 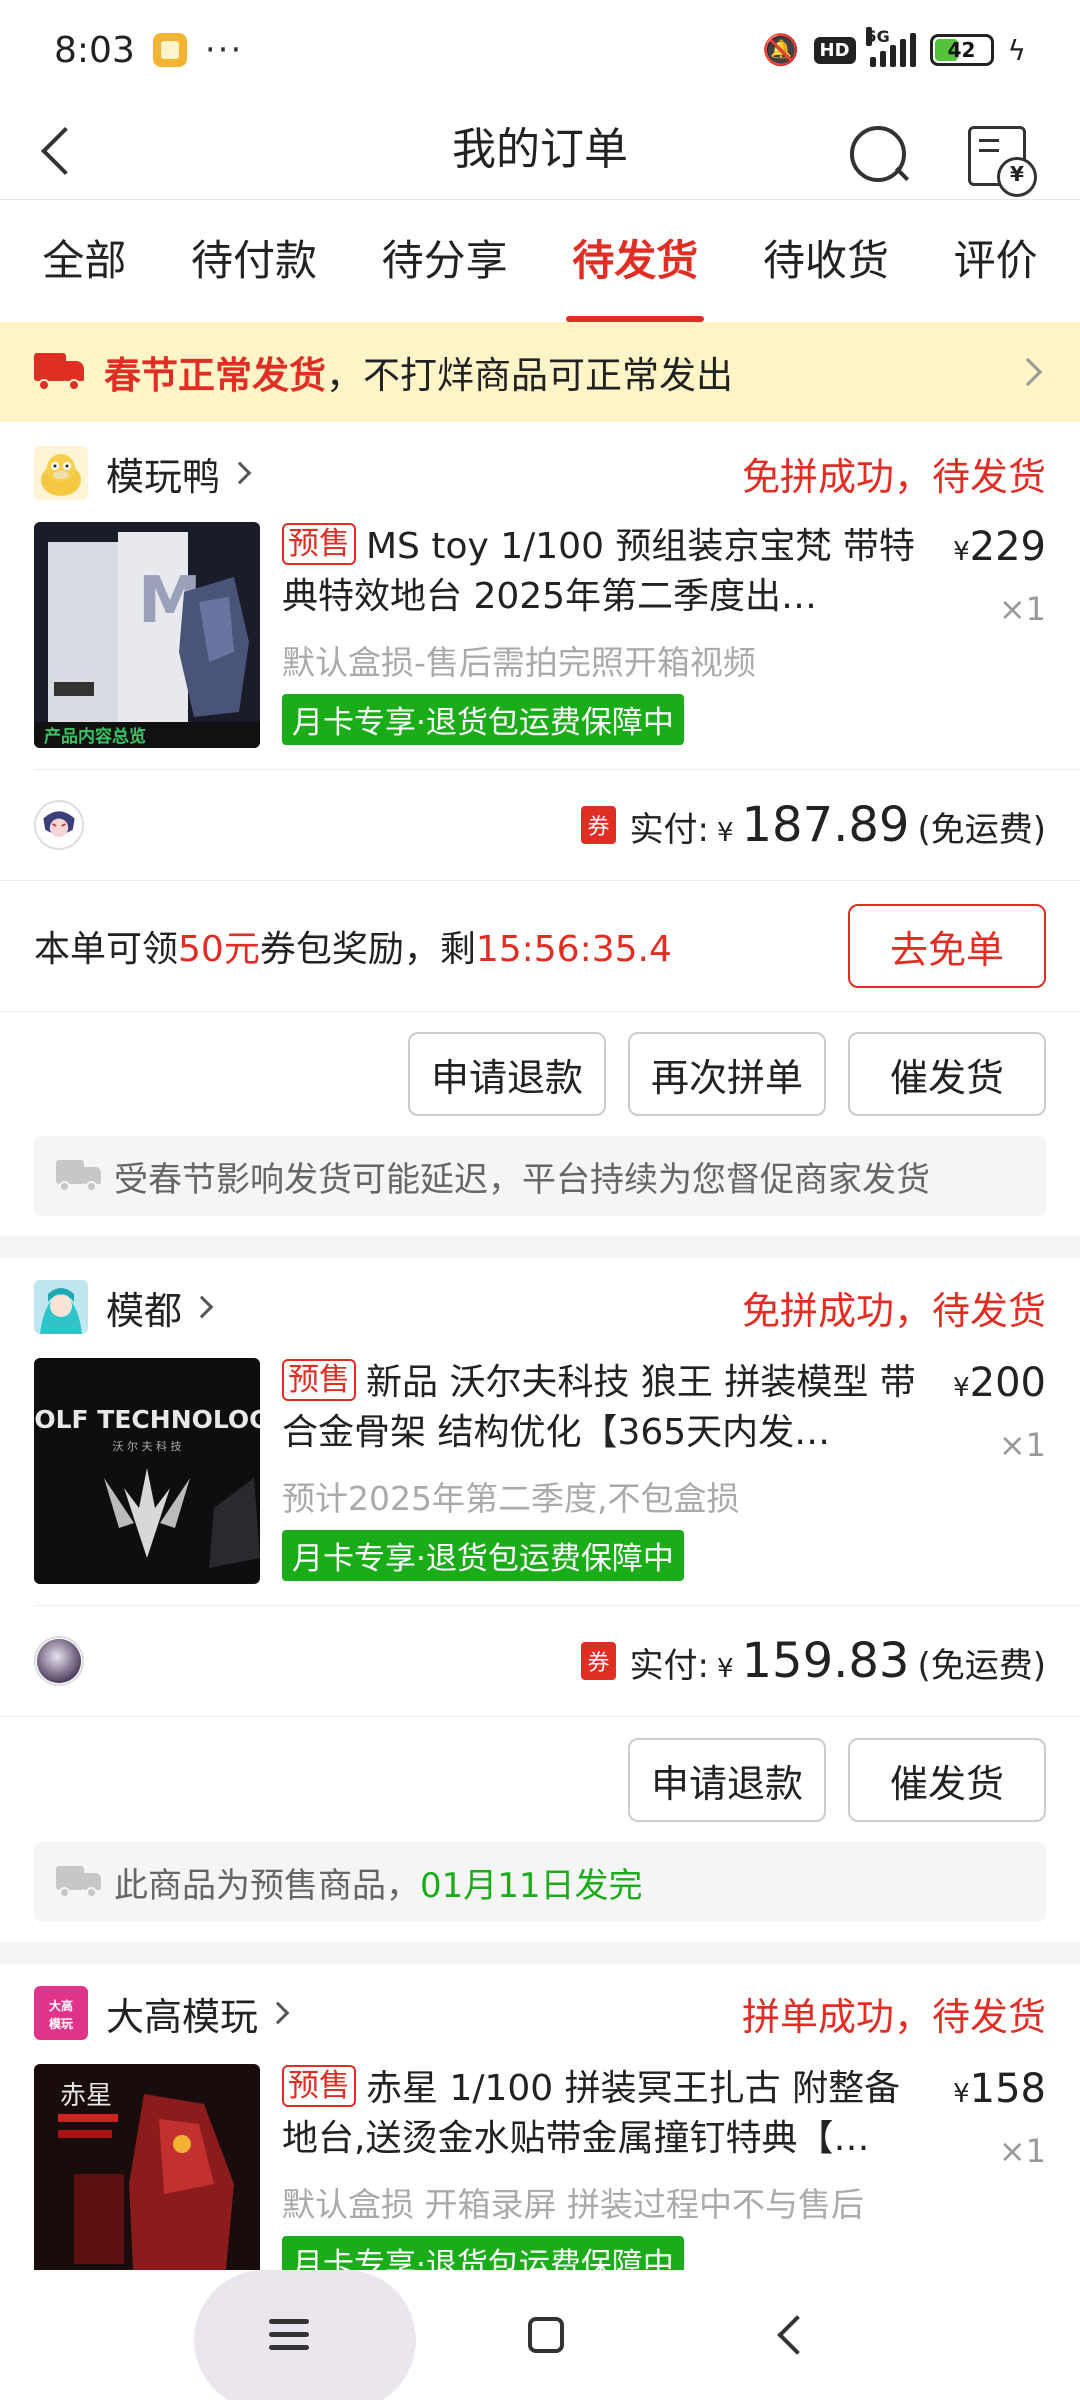 I want to click on shipping-notice-banner: 春节正常发货，不打烊商品可正常发出, so click(x=540, y=372).